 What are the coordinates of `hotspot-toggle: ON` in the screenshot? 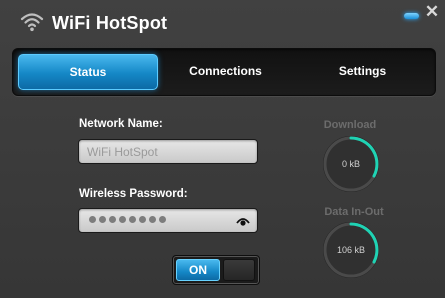 It's located at (216, 270).